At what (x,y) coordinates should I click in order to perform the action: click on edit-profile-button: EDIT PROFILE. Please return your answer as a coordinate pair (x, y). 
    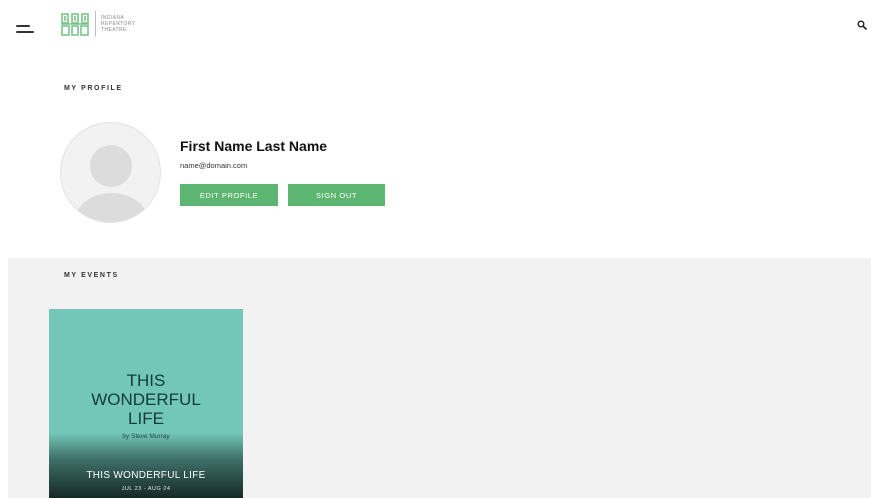
    Looking at the image, I should click on (229, 195).